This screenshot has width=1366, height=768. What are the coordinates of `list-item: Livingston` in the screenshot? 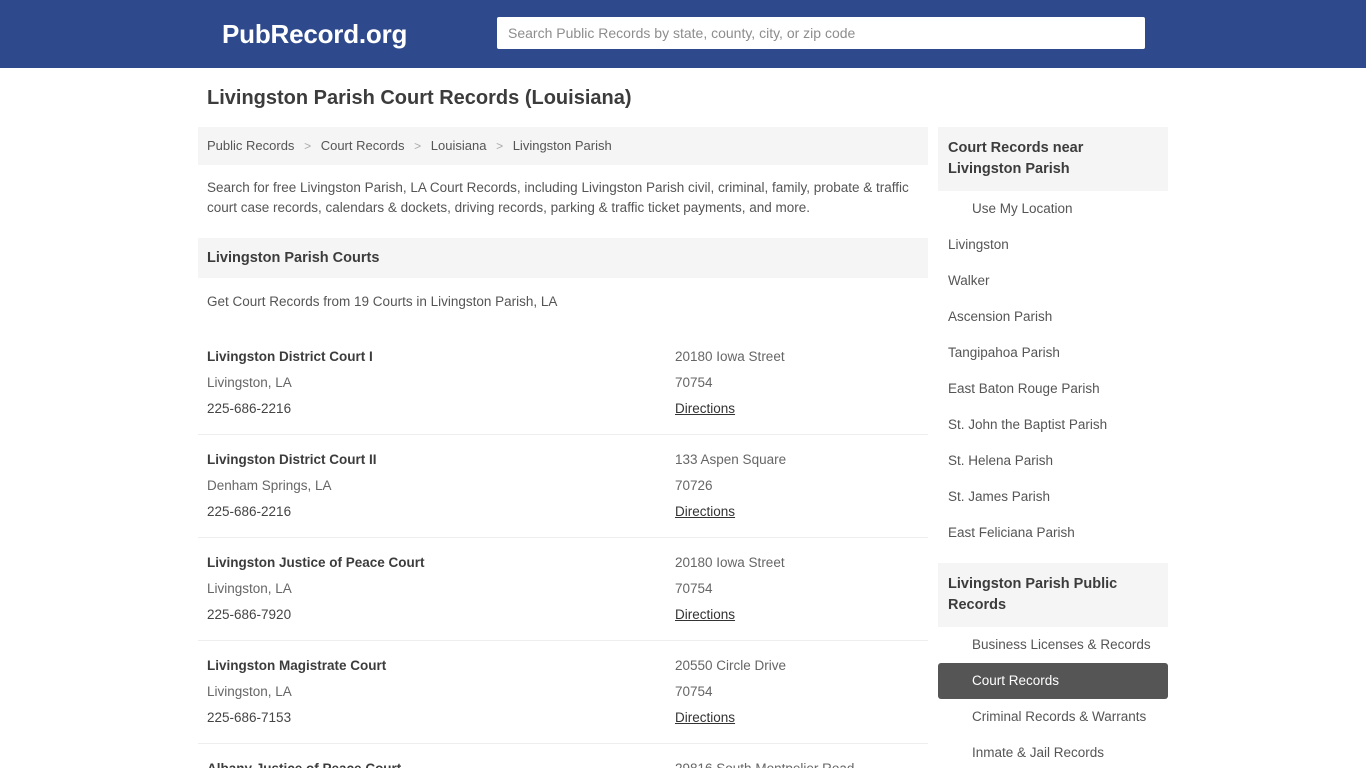 It's located at (1053, 245).